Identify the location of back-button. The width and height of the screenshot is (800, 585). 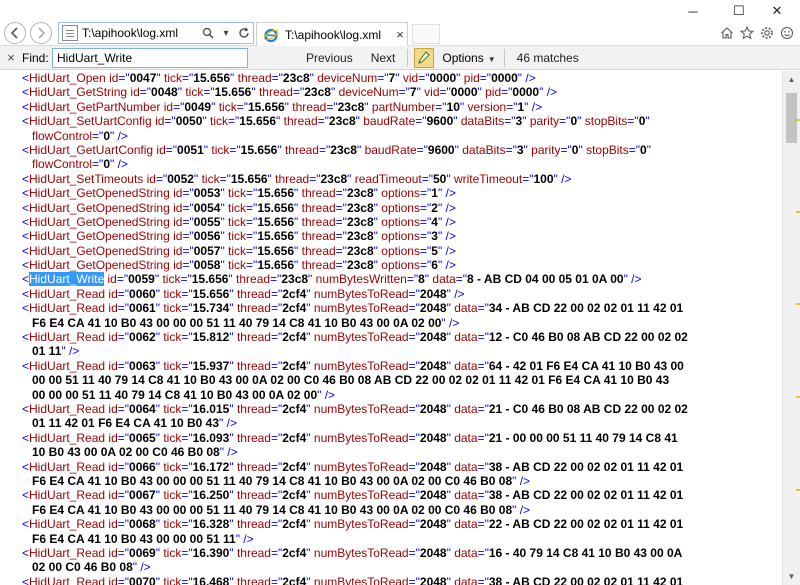
(15, 33).